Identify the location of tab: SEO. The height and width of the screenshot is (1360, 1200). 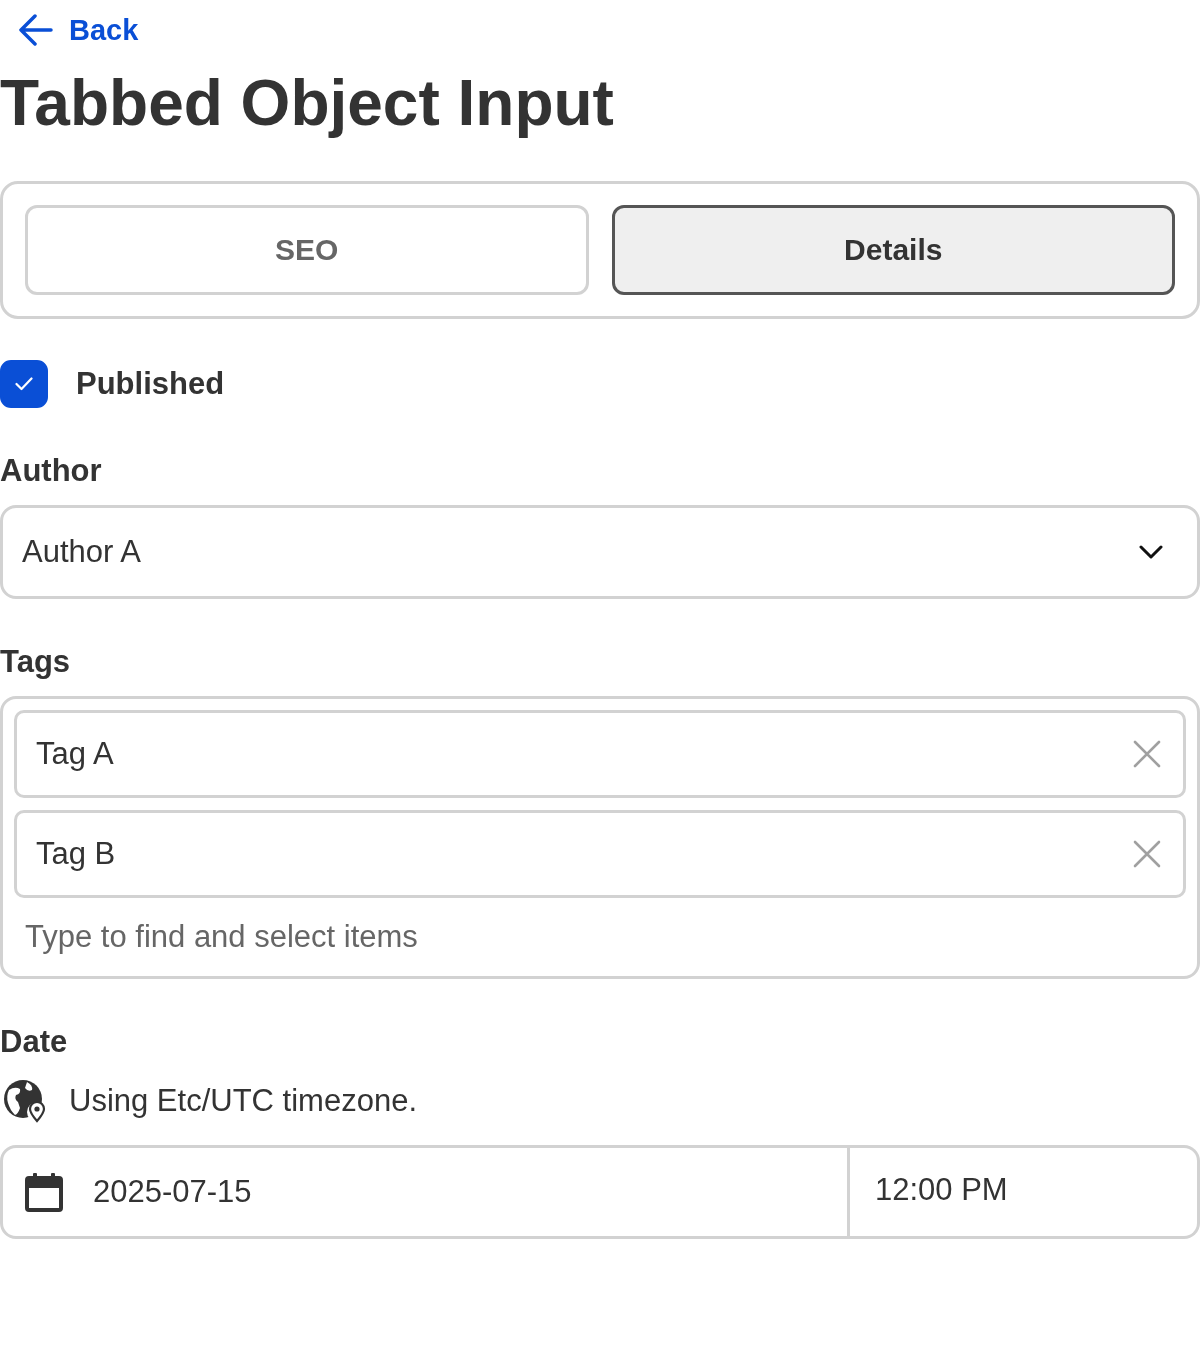
(307, 250).